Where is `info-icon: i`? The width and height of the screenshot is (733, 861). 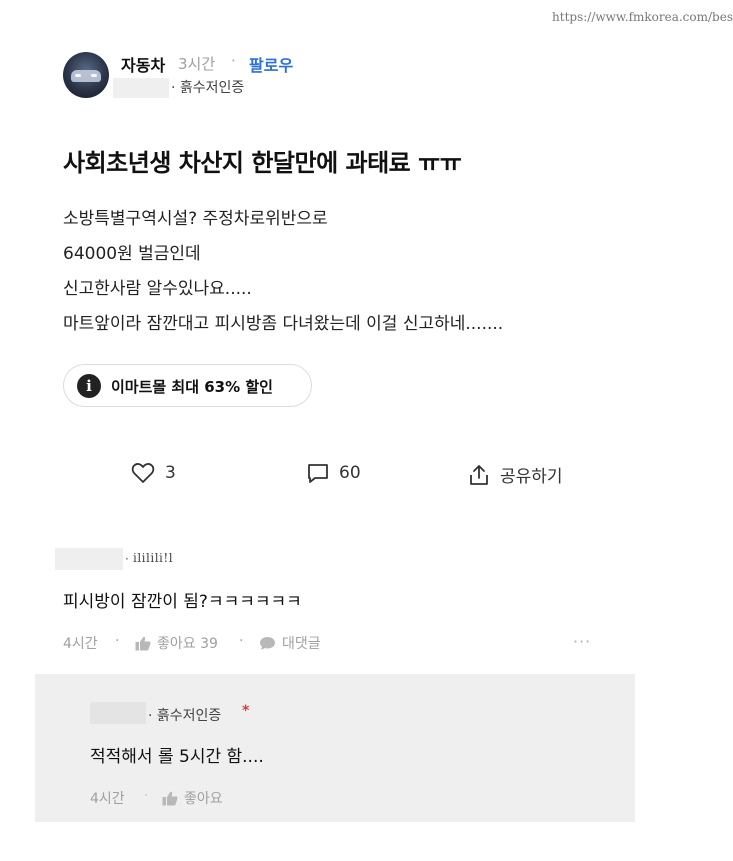
info-icon: i is located at coordinates (89, 386).